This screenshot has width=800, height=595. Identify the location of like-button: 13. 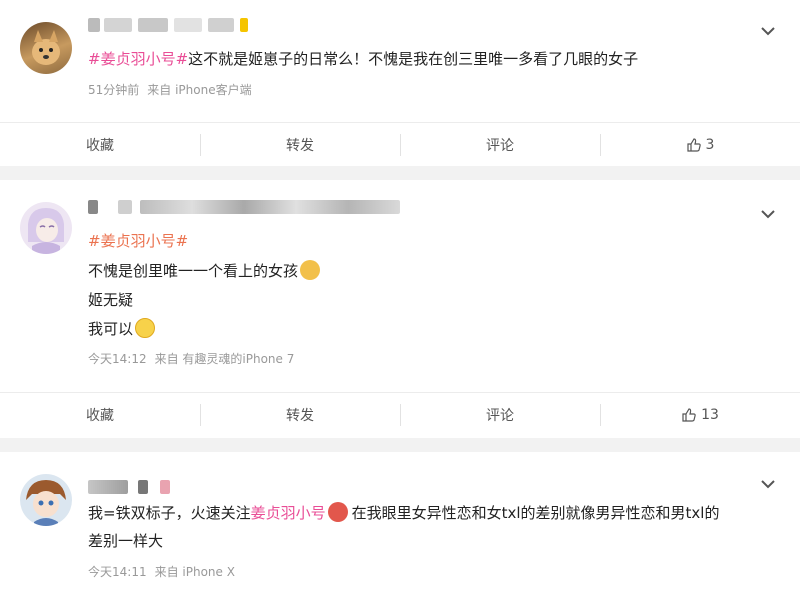
(700, 415).